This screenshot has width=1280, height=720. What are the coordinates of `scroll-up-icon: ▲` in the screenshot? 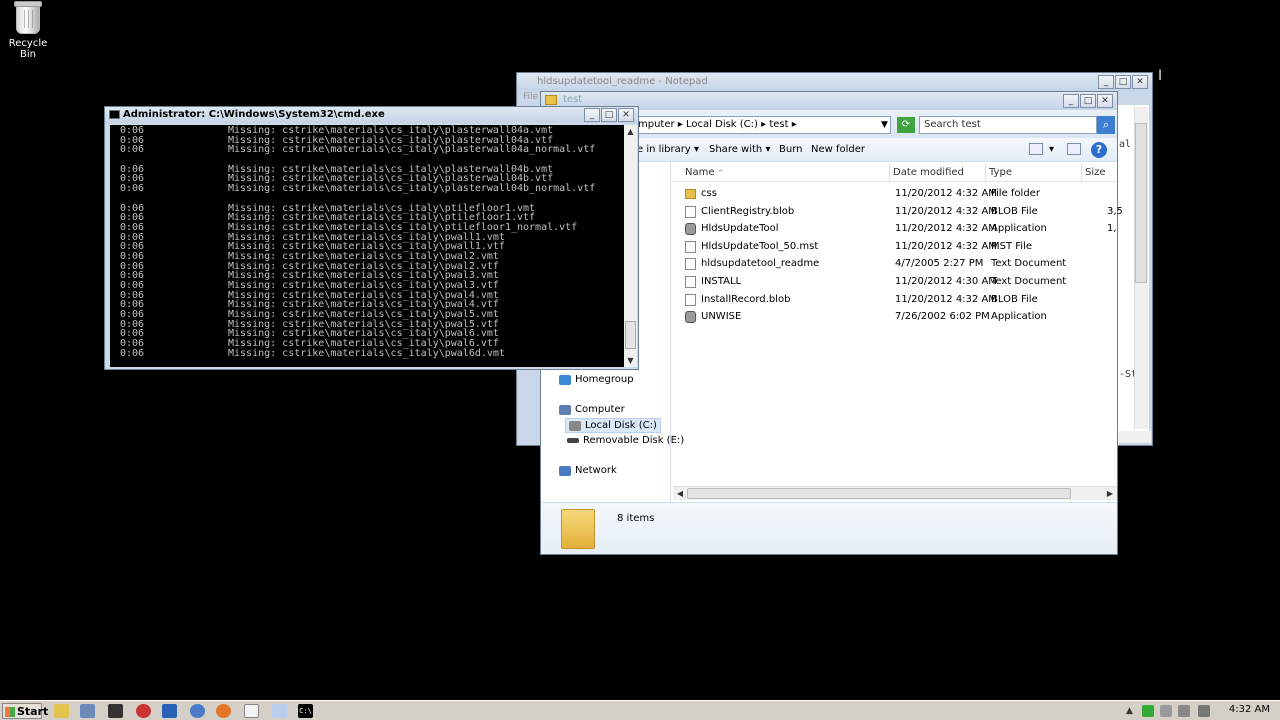 It's located at (630, 131).